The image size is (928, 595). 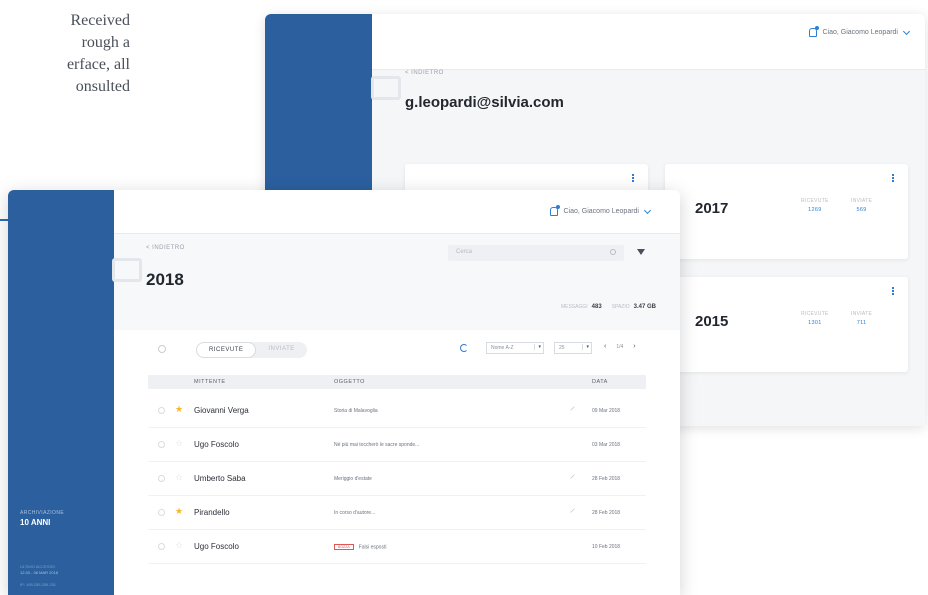 What do you see at coordinates (861, 323) in the screenshot?
I see `sent-count: 711` at bounding box center [861, 323].